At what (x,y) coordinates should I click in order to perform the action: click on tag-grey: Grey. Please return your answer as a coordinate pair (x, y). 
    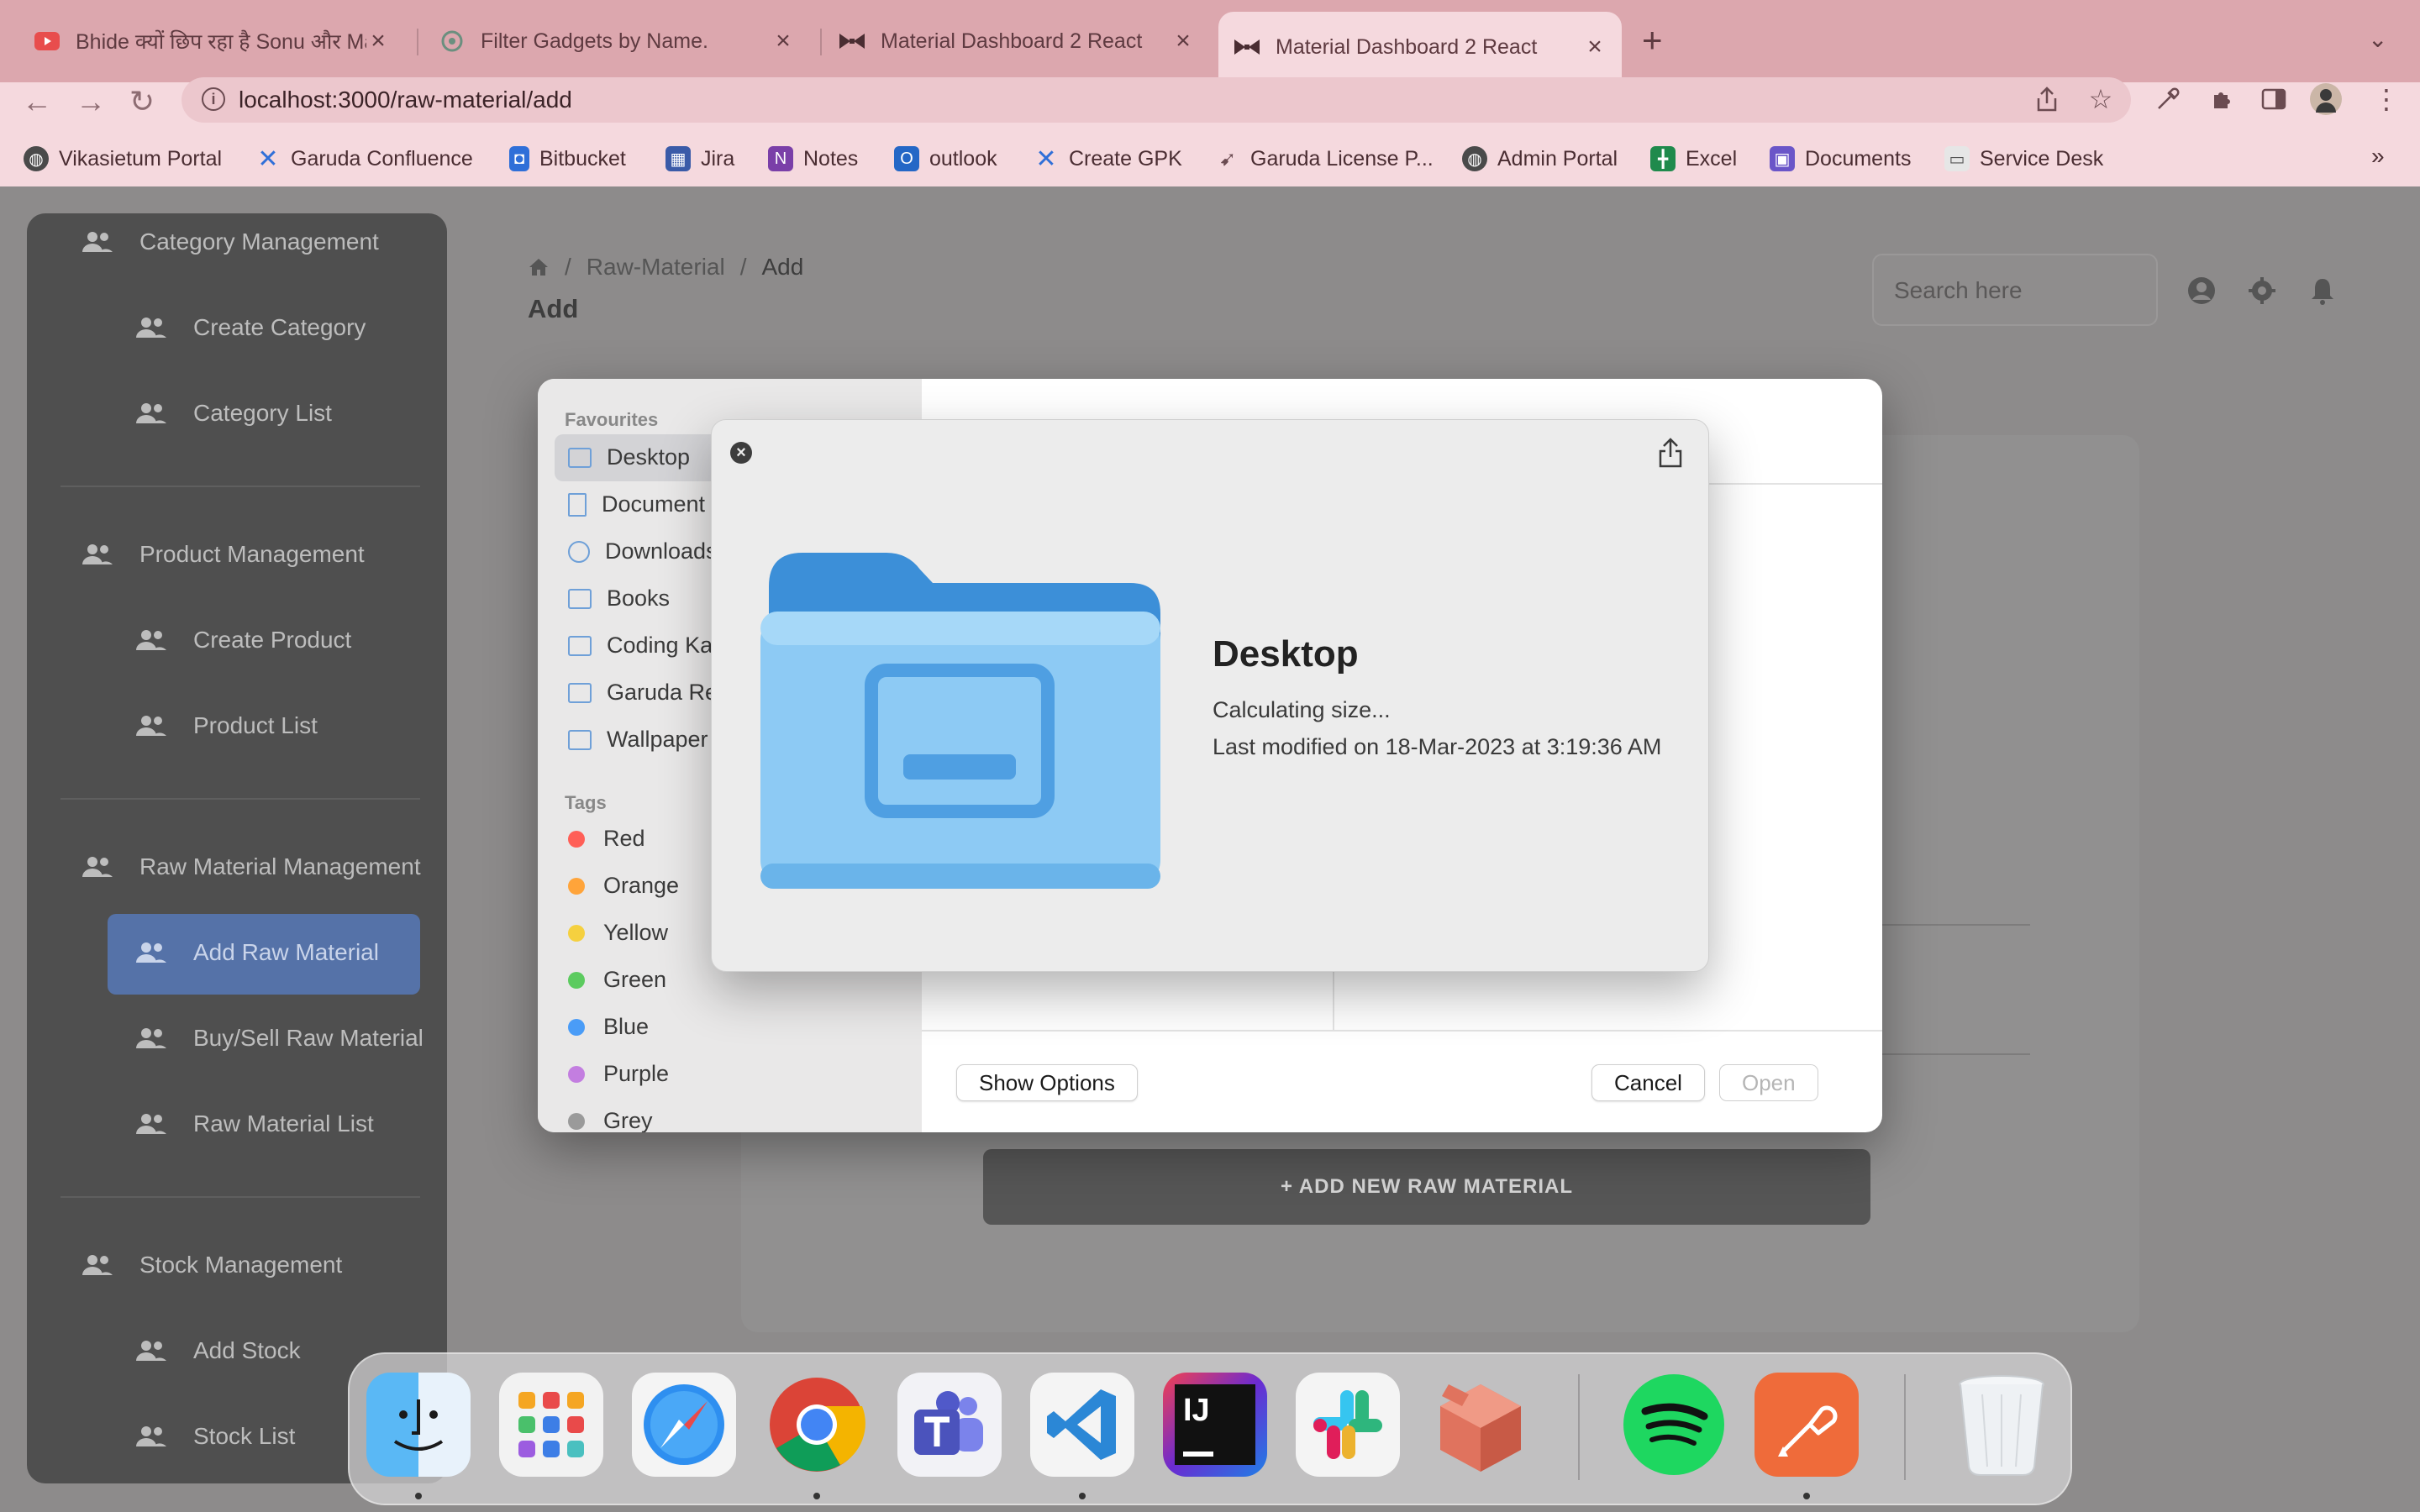
    Looking at the image, I should click on (611, 1120).